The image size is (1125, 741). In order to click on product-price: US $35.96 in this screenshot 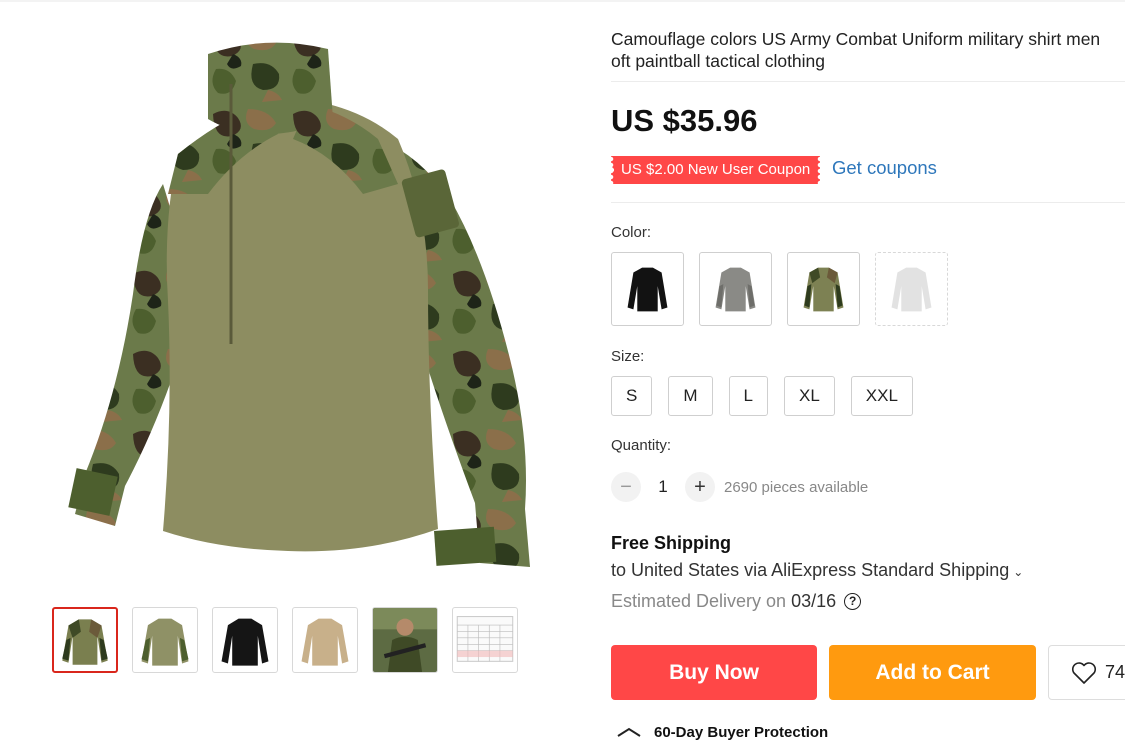, I will do `click(684, 120)`.